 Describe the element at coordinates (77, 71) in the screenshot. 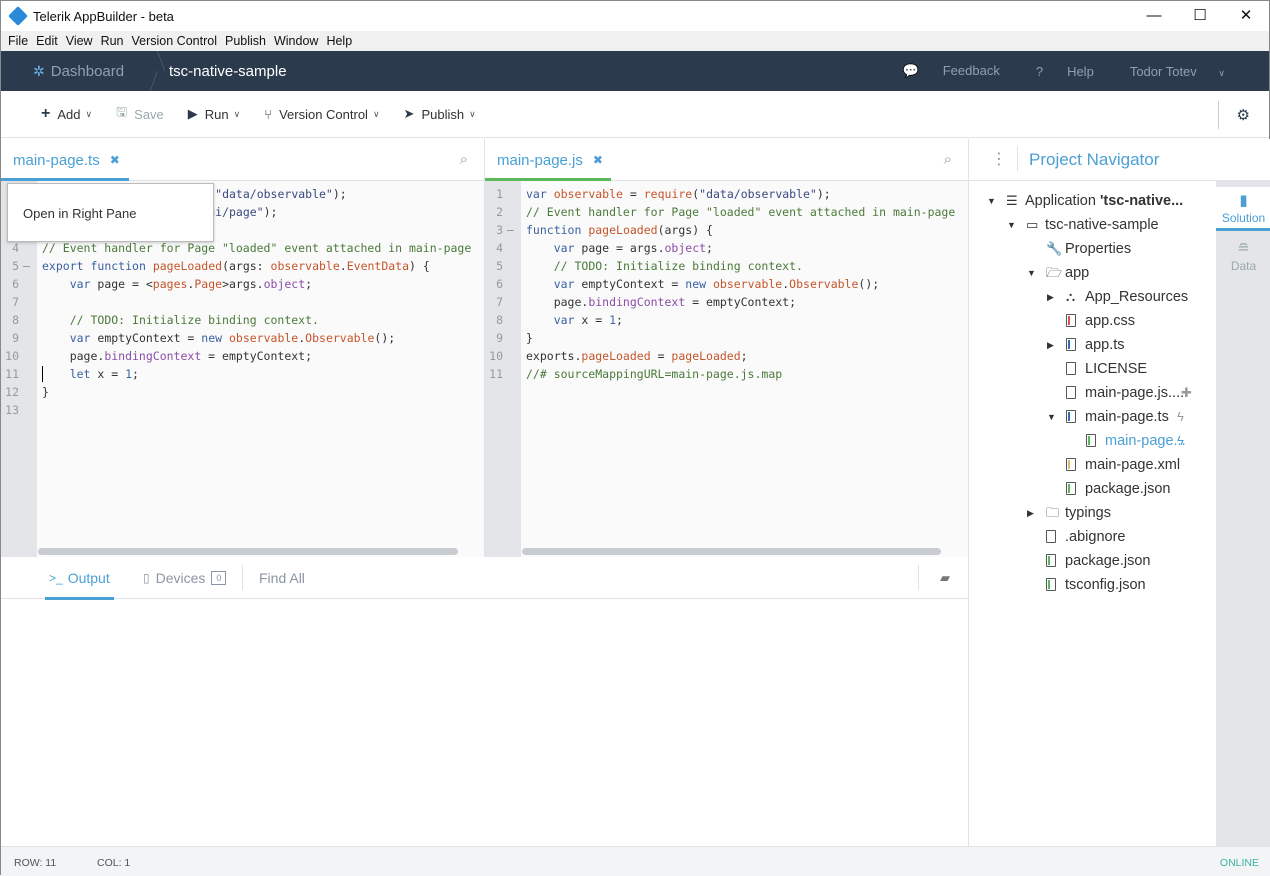

I see `breadcrumb-dashboard: ✲ Dashboard` at that location.